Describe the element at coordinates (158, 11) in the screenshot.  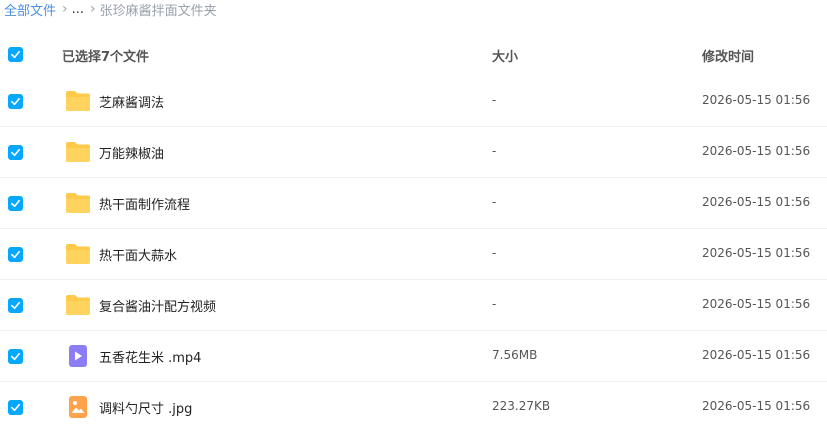
I see `breadcrumb-current-folder: 张珍麻酱拌面文件夹` at that location.